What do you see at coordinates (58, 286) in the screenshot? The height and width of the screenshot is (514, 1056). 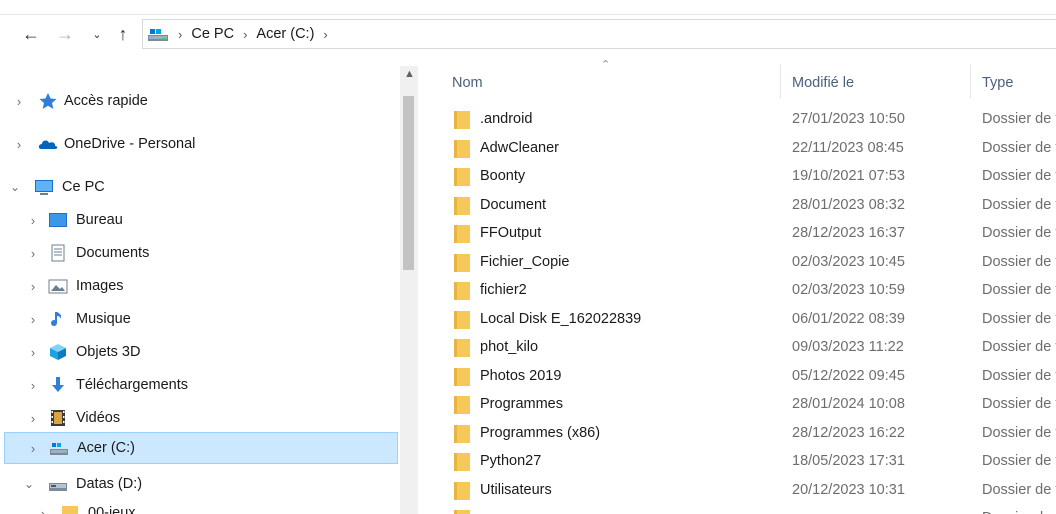 I see `pictures-icon` at bounding box center [58, 286].